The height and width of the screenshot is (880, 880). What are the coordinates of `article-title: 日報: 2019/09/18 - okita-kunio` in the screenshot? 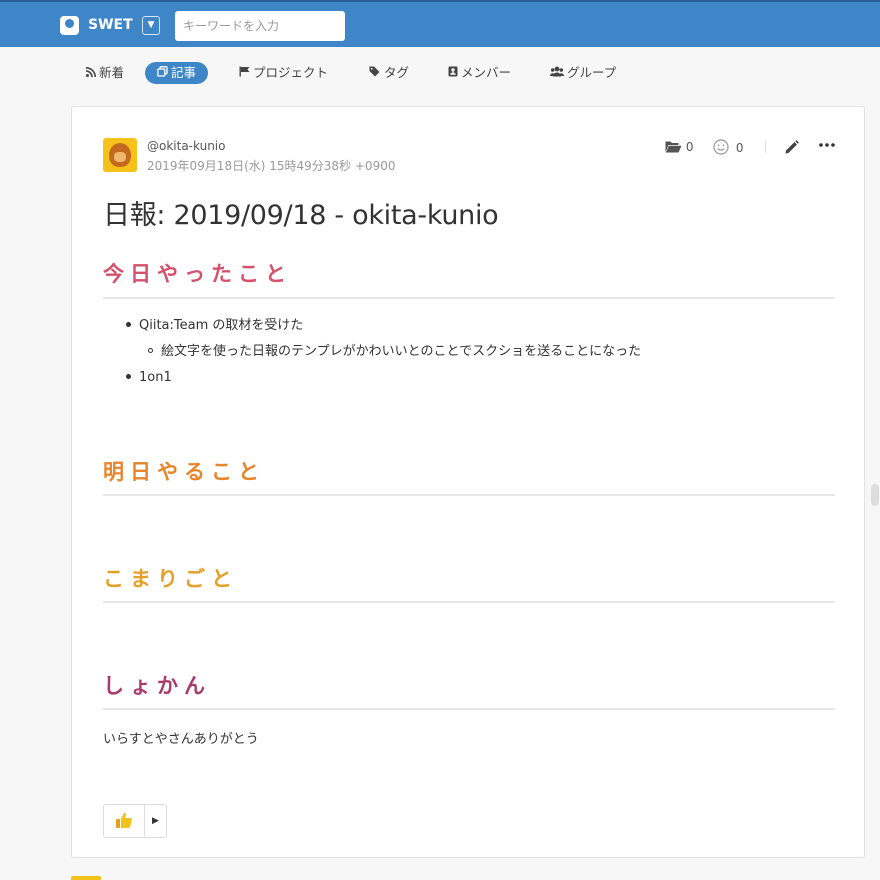 It's located at (301, 215).